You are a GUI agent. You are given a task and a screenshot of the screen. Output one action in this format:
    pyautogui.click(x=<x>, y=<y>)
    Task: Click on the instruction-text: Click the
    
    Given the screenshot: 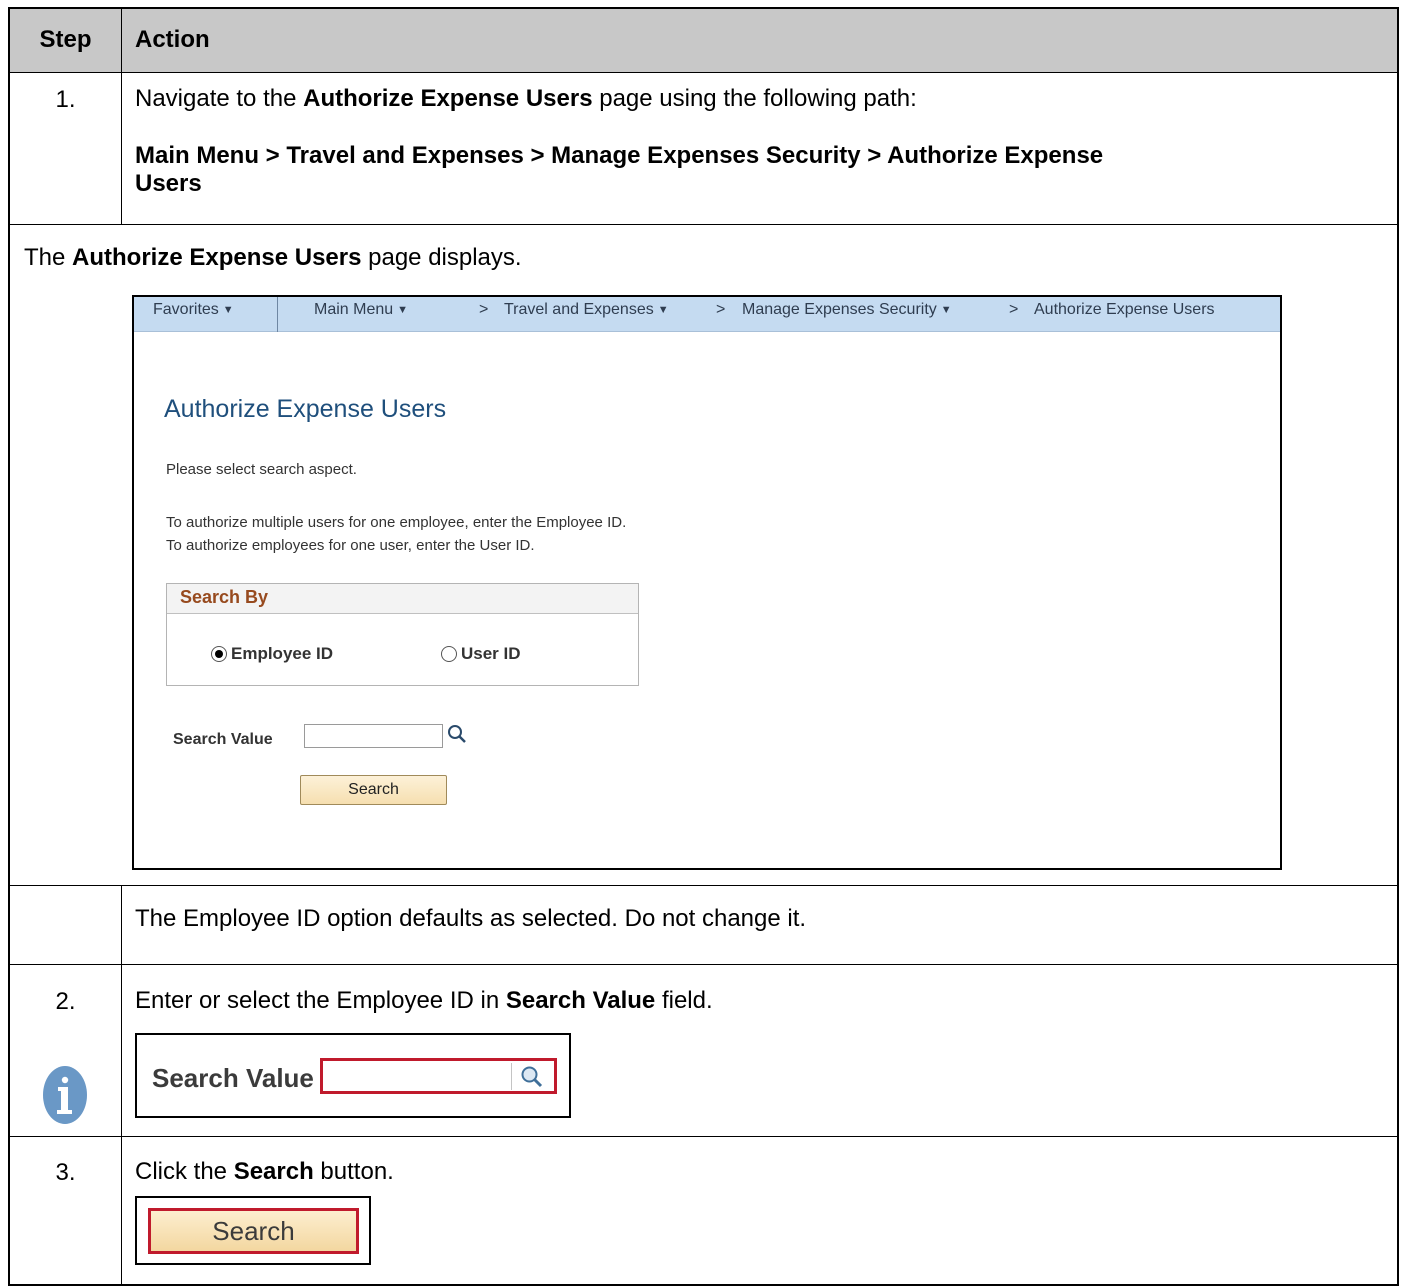 What is the action you would take?
    pyautogui.click(x=184, y=1171)
    